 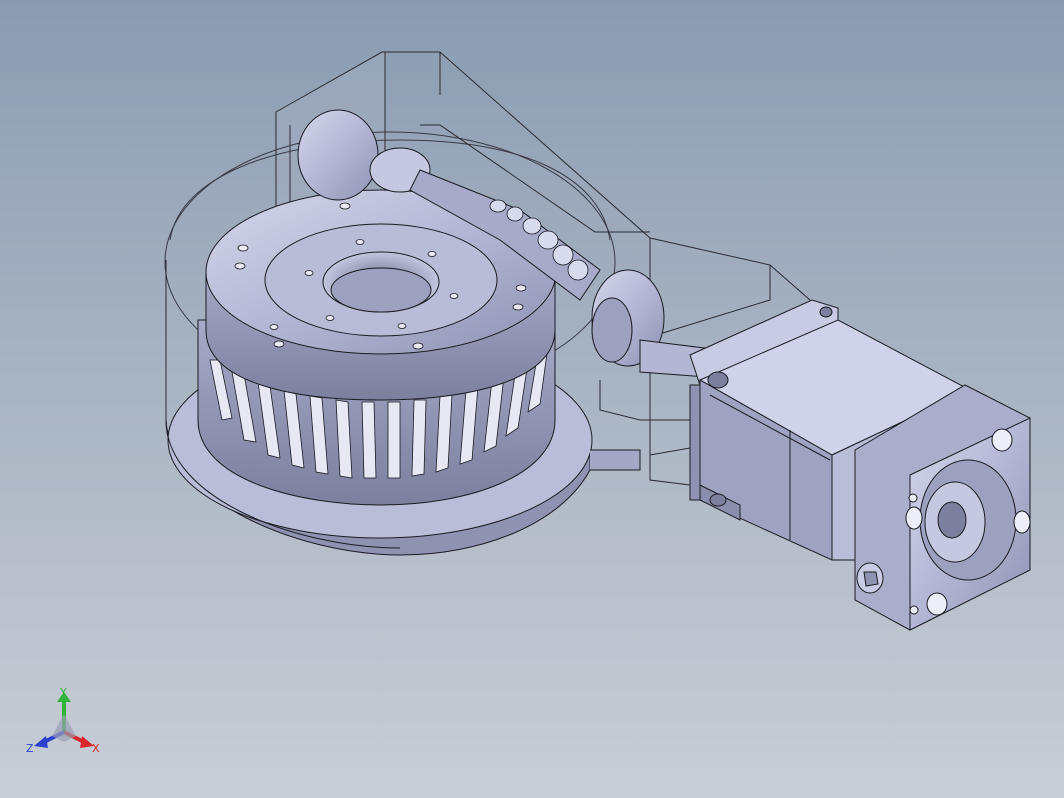 What do you see at coordinates (30, 748) in the screenshot?
I see `triad-z-label: Z` at bounding box center [30, 748].